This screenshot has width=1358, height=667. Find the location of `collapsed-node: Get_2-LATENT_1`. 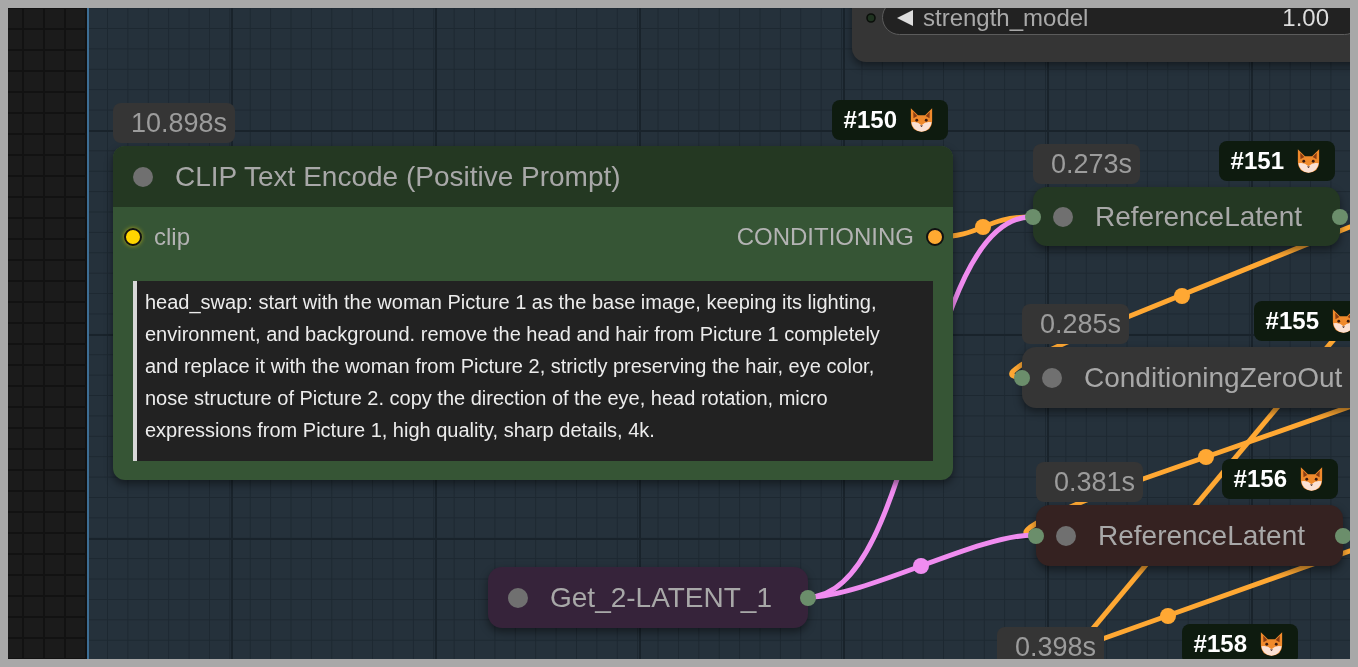

collapsed-node: Get_2-LATENT_1 is located at coordinates (648, 597).